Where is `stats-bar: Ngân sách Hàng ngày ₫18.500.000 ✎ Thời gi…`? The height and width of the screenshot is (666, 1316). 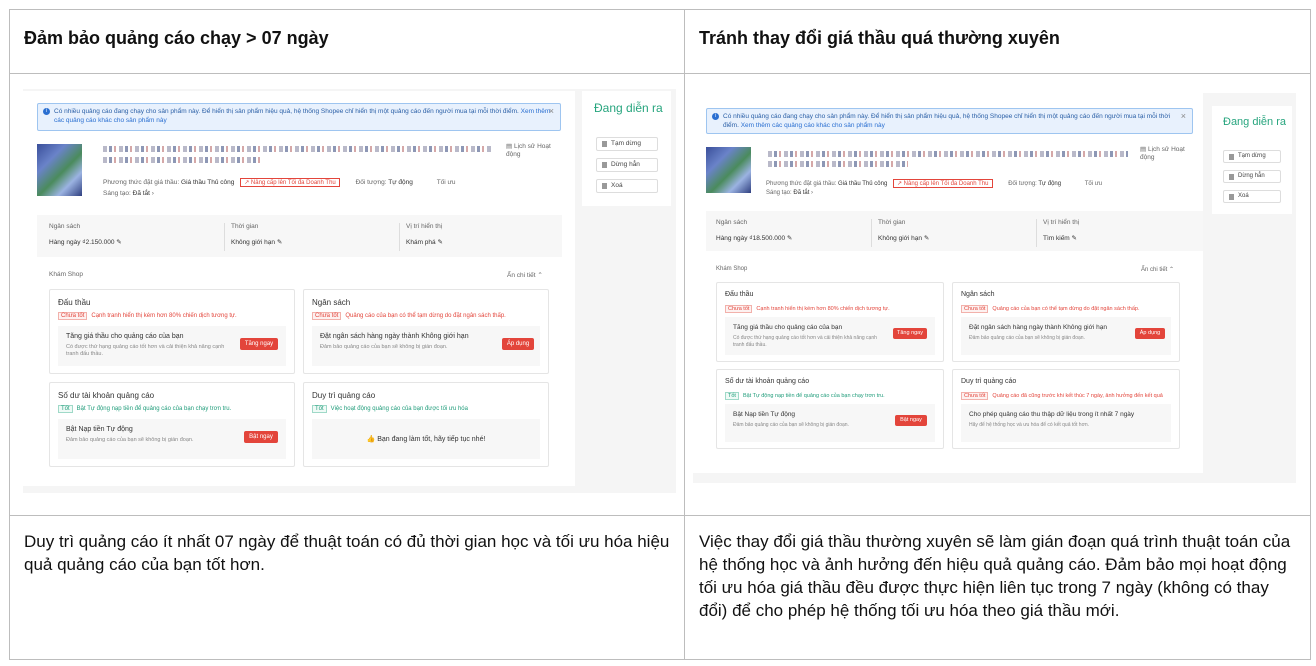
stats-bar: Ngân sách Hàng ngày ₫18.500.000 ✎ Thời gi… is located at coordinates (954, 231).